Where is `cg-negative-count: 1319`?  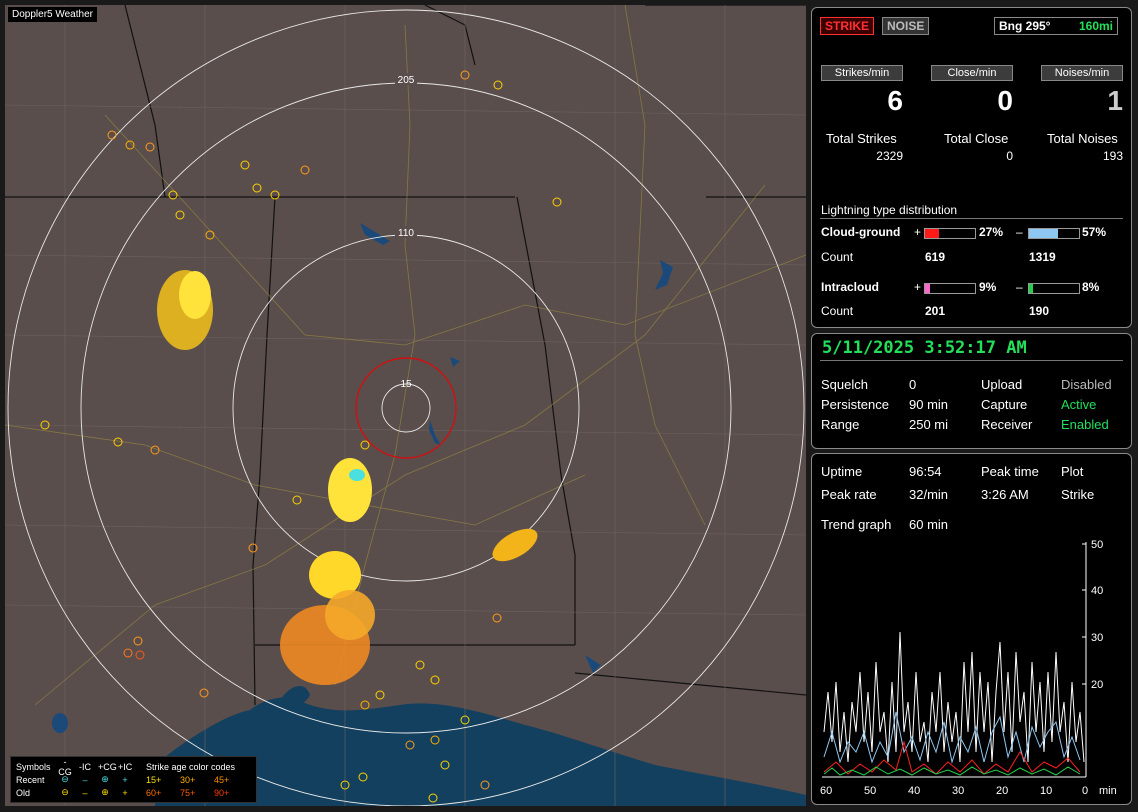
cg-negative-count: 1319 is located at coordinates (1042, 257).